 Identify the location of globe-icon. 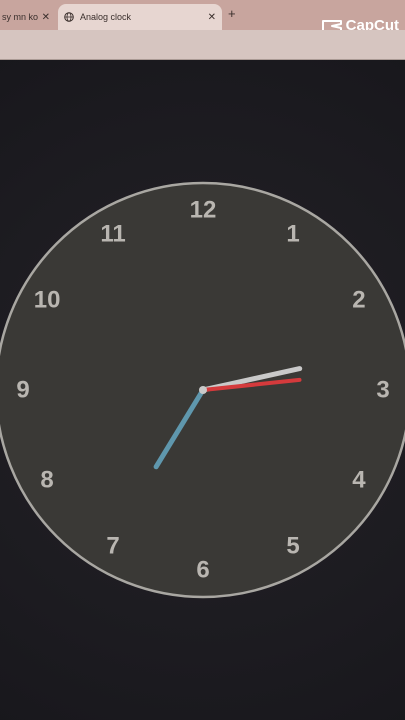
(69, 17).